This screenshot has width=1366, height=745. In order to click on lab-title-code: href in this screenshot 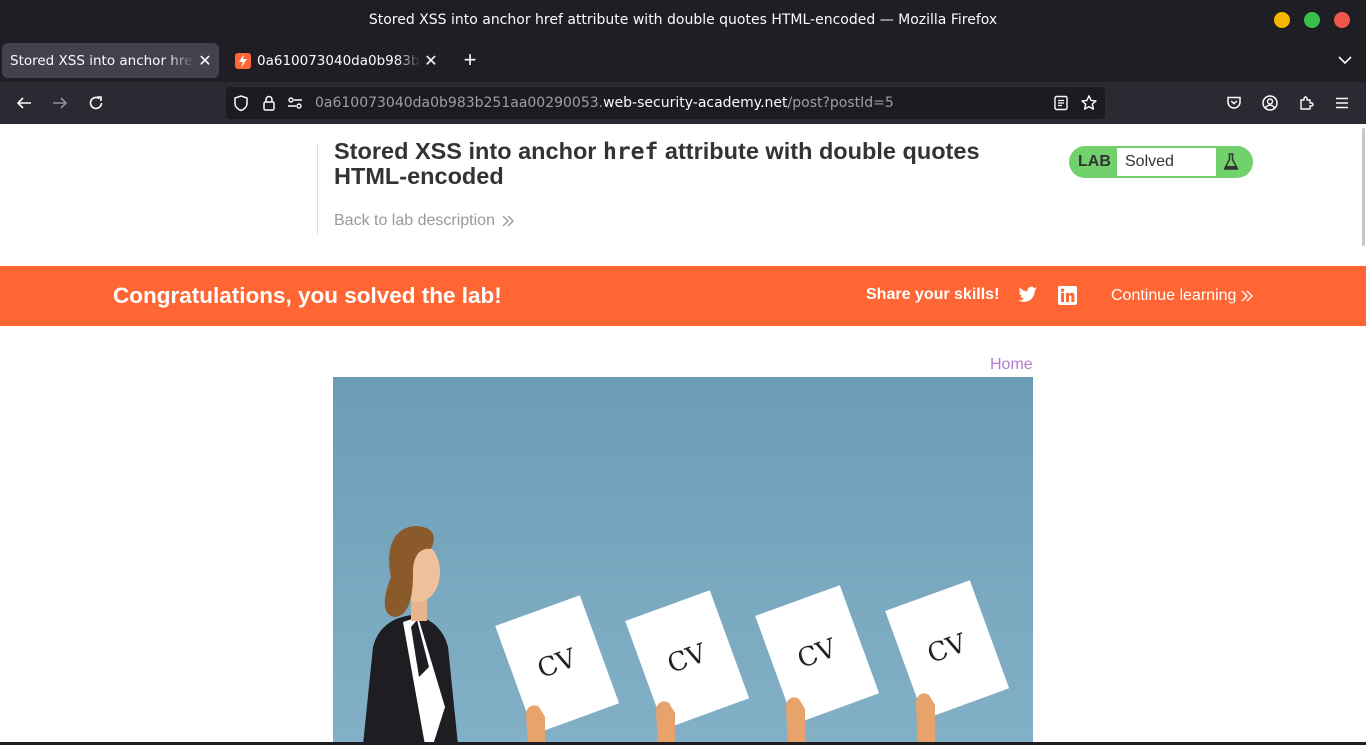, I will do `click(630, 152)`.